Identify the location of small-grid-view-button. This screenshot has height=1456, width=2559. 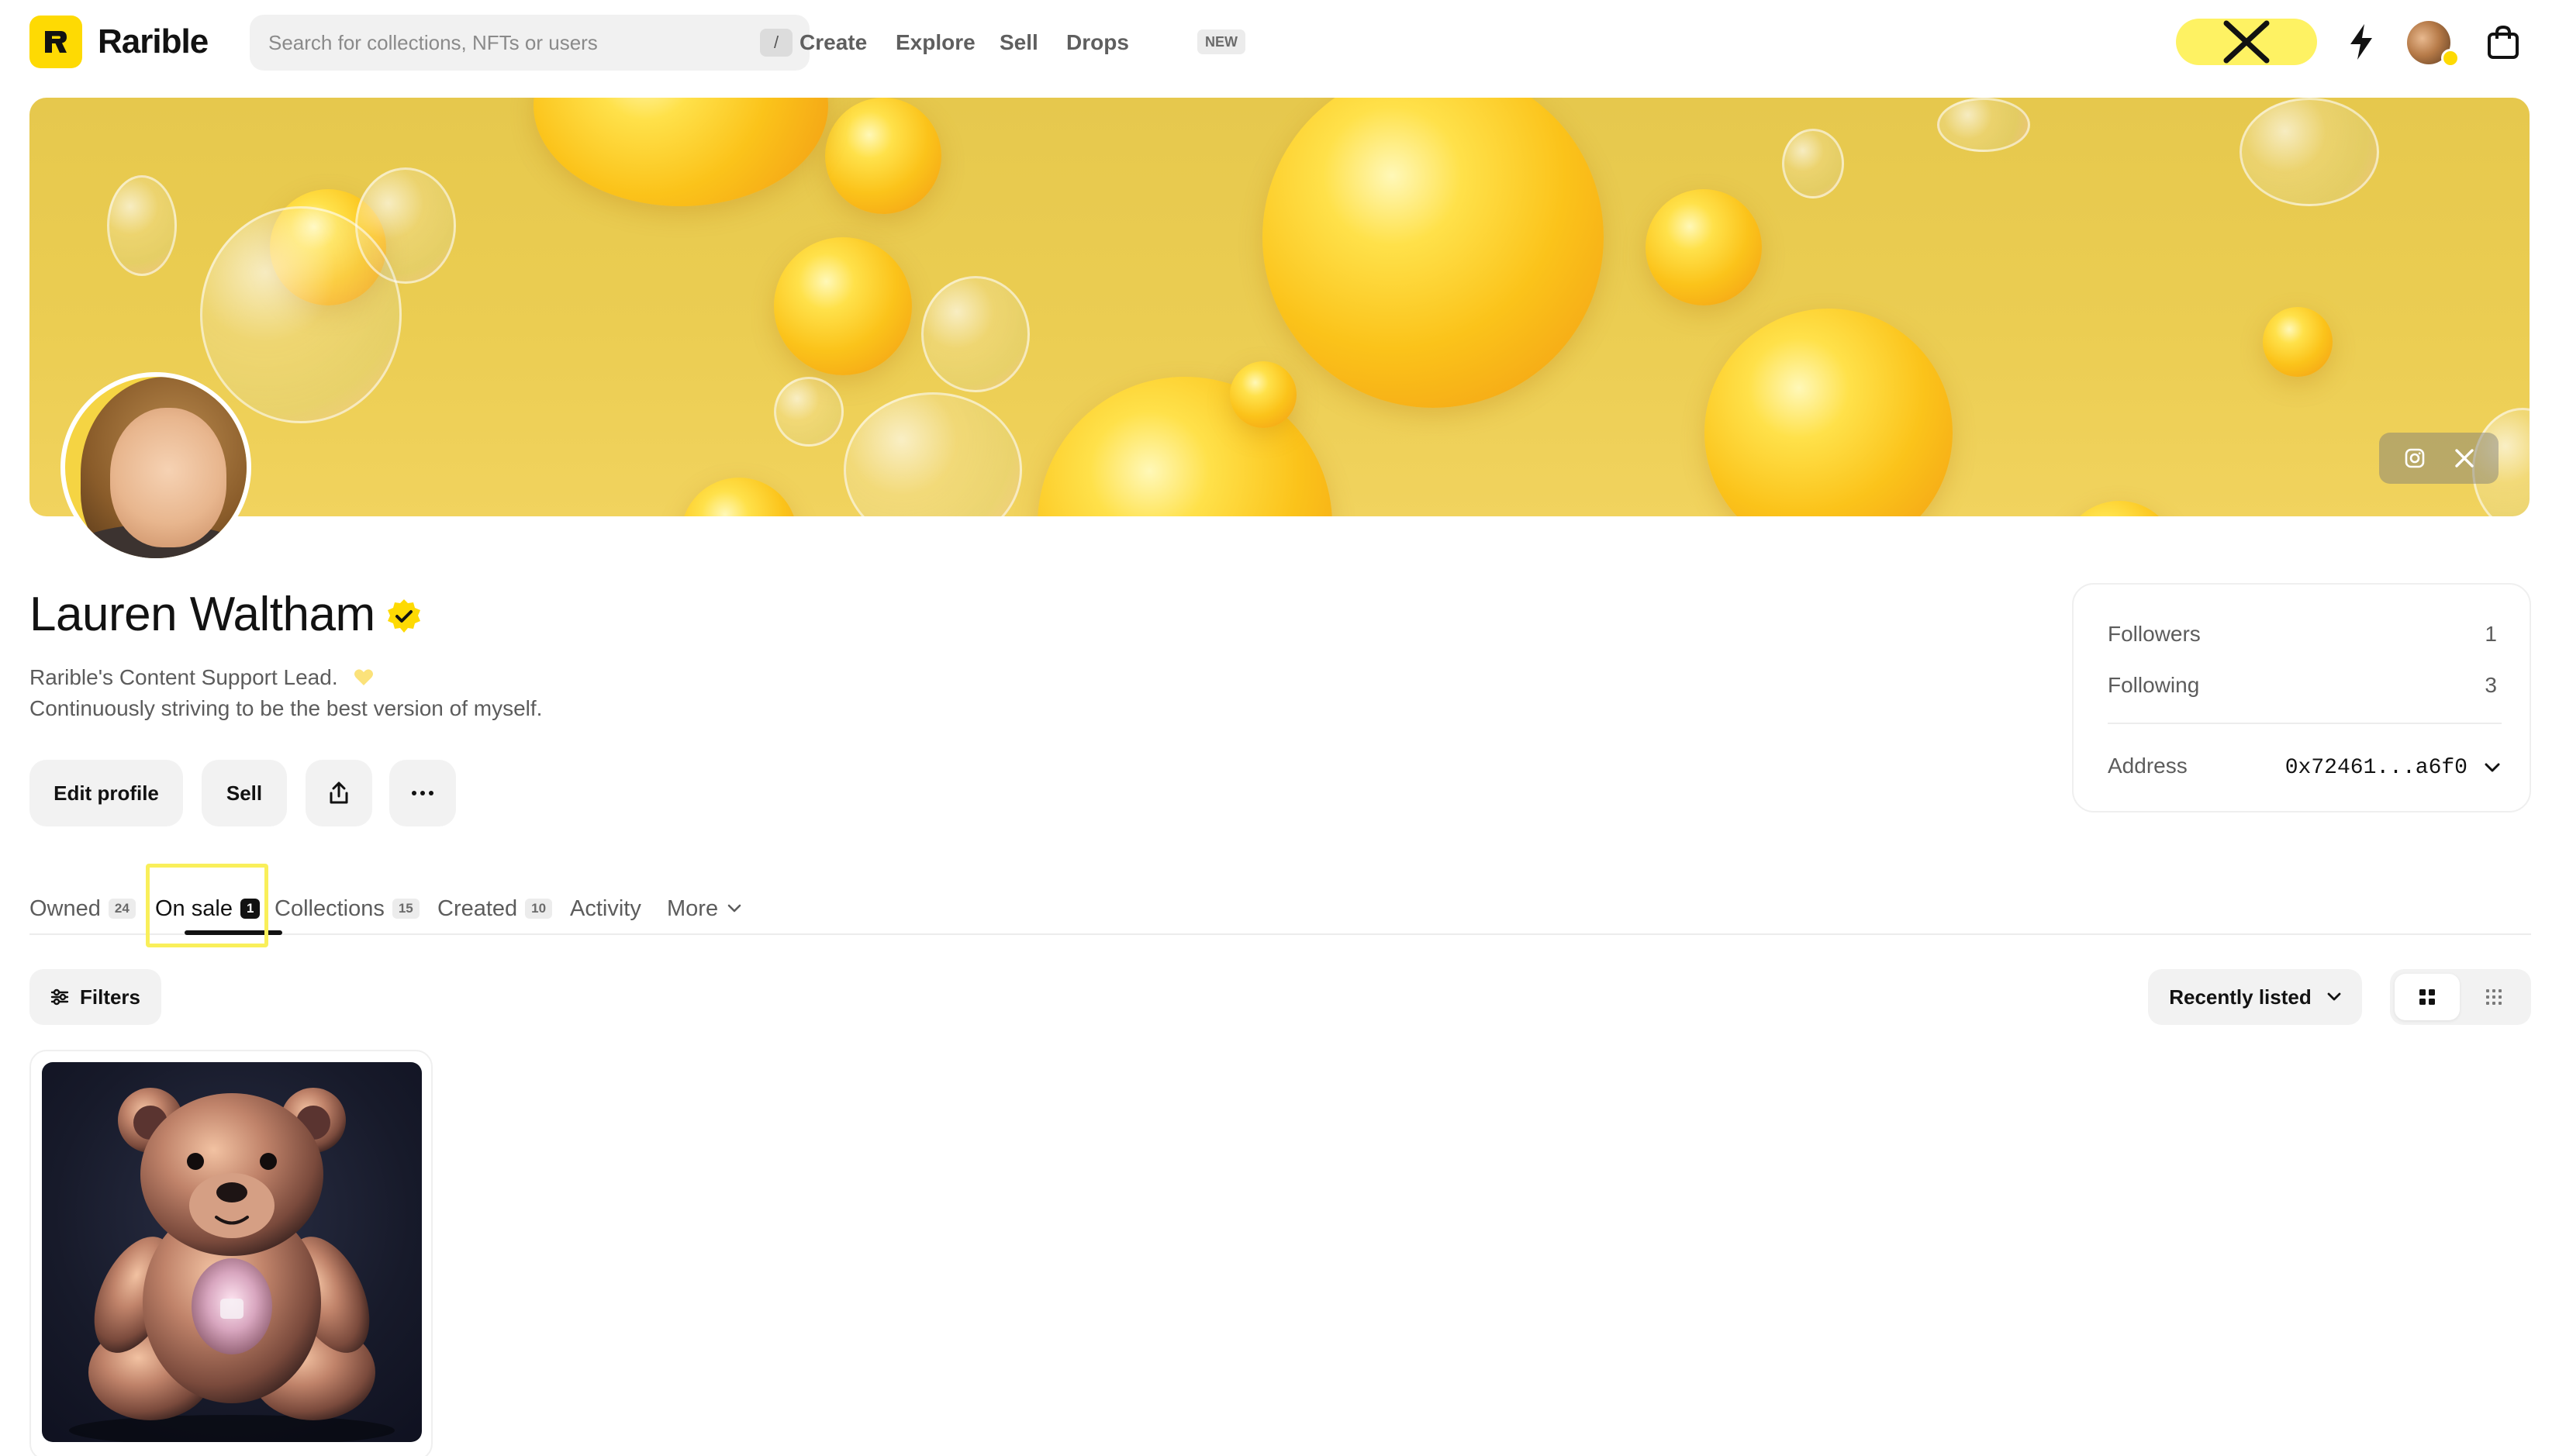
(2493, 997).